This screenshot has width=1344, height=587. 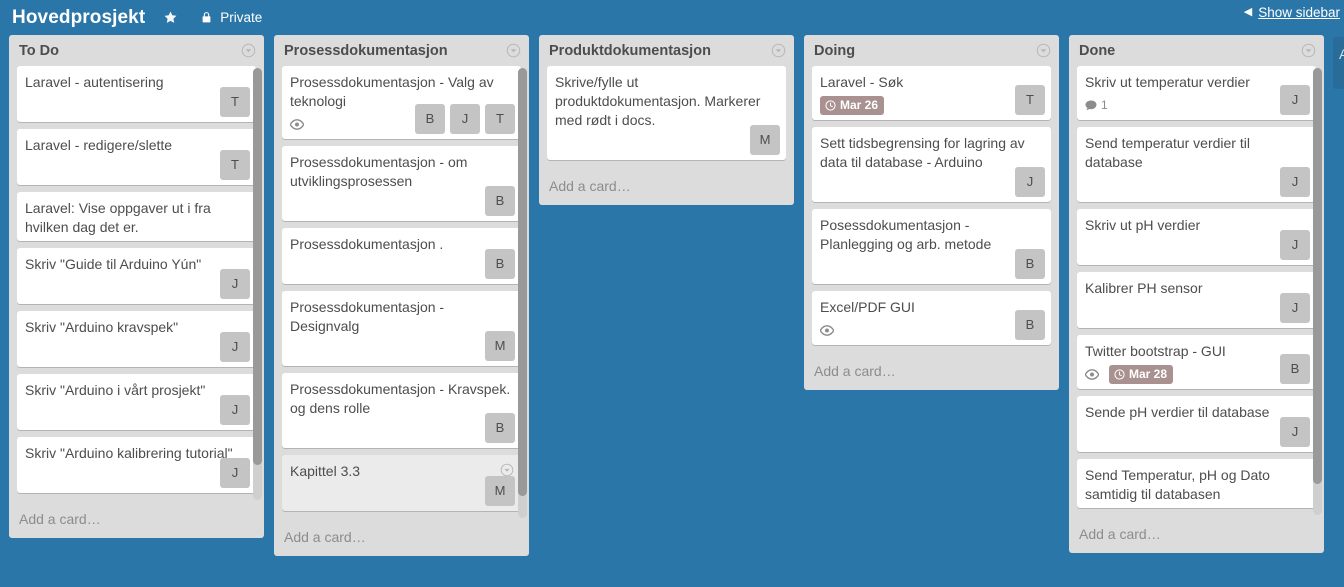 I want to click on card: Send temperatur verdier til database J, so click(x=1196, y=164).